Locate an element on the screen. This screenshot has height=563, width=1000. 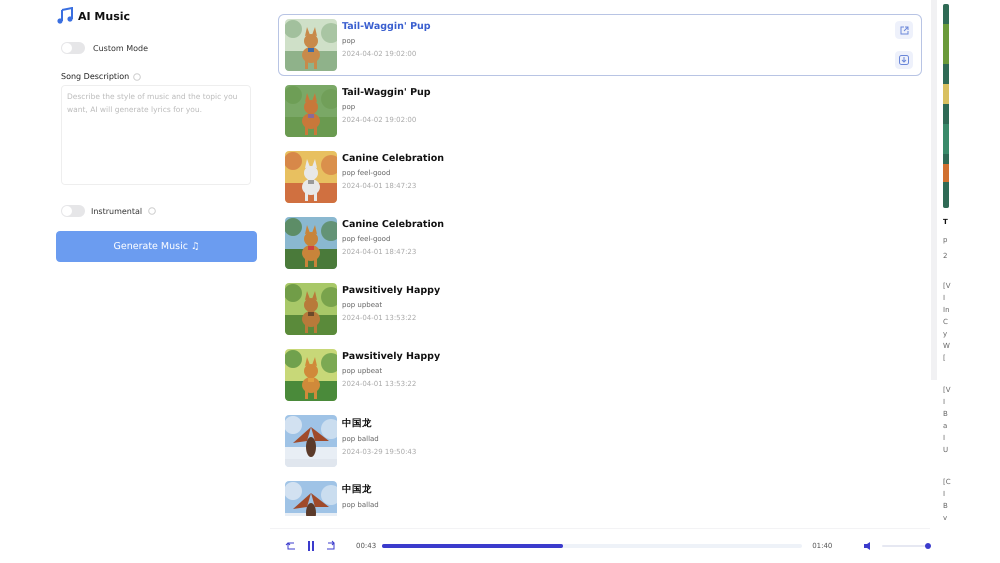
custom-mode-toggle is located at coordinates (73, 48).